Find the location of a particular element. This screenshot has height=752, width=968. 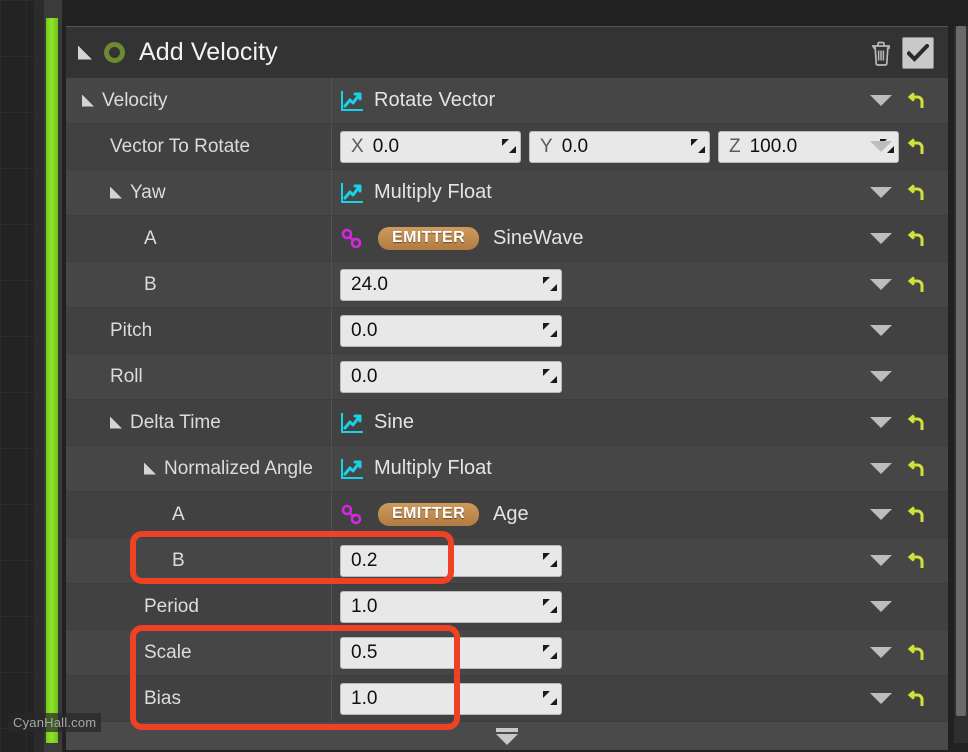

property-value-cell: 1.0 is located at coordinates (640, 698).